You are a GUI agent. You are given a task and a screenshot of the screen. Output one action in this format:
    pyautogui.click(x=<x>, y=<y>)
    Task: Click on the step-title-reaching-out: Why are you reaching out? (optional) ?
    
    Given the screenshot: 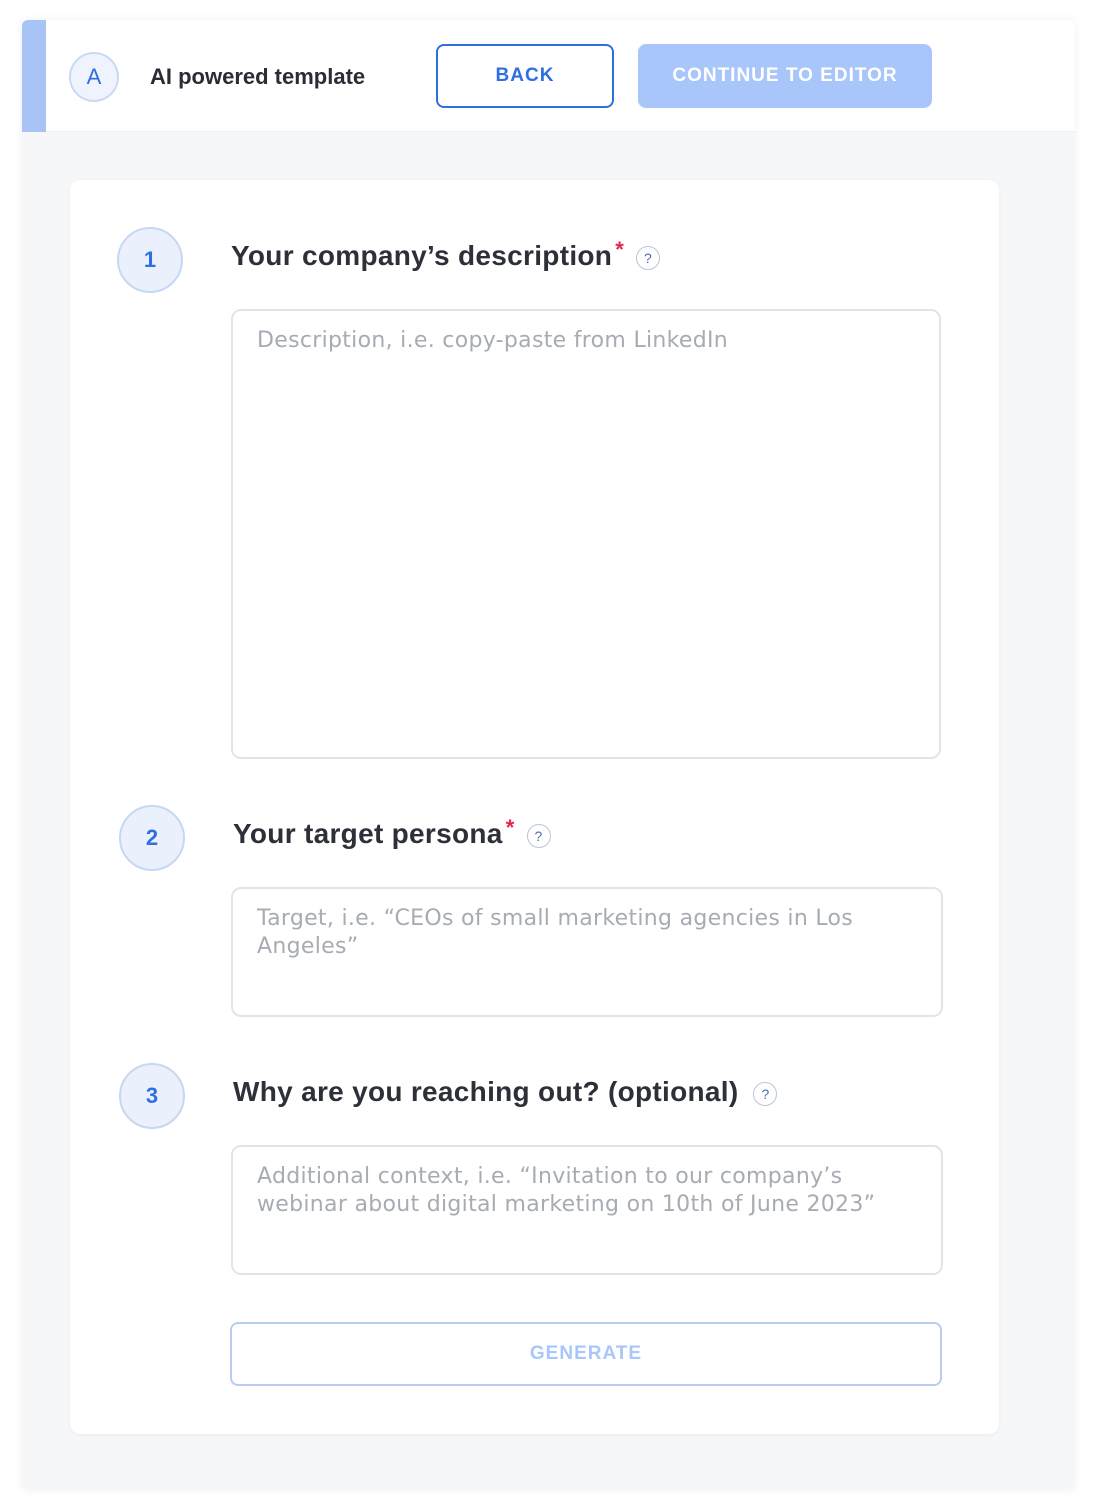 What is the action you would take?
    pyautogui.click(x=505, y=1092)
    